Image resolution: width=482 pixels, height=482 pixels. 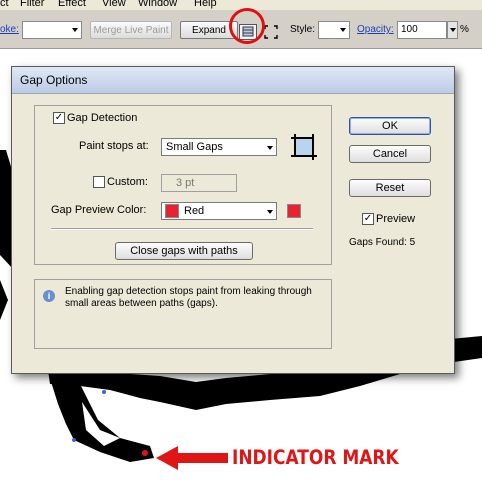 What do you see at coordinates (185, 183) in the screenshot?
I see `custom-gap-value: 3 pt` at bounding box center [185, 183].